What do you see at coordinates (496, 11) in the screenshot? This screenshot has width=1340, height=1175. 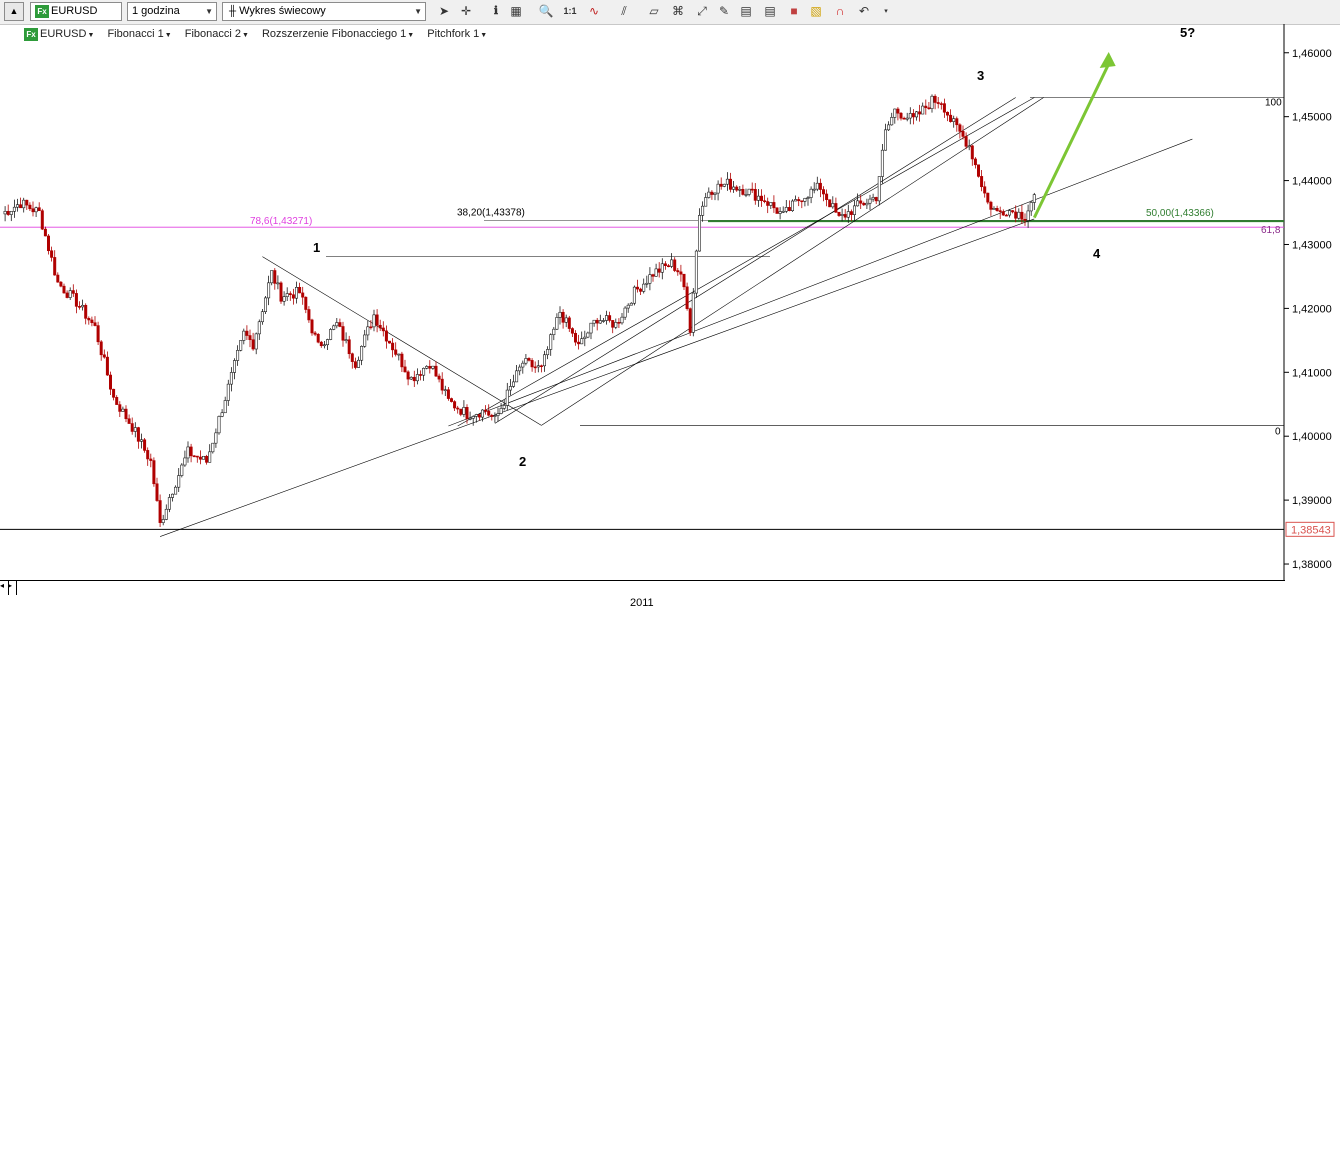 I see `info-icon: ℹ` at bounding box center [496, 11].